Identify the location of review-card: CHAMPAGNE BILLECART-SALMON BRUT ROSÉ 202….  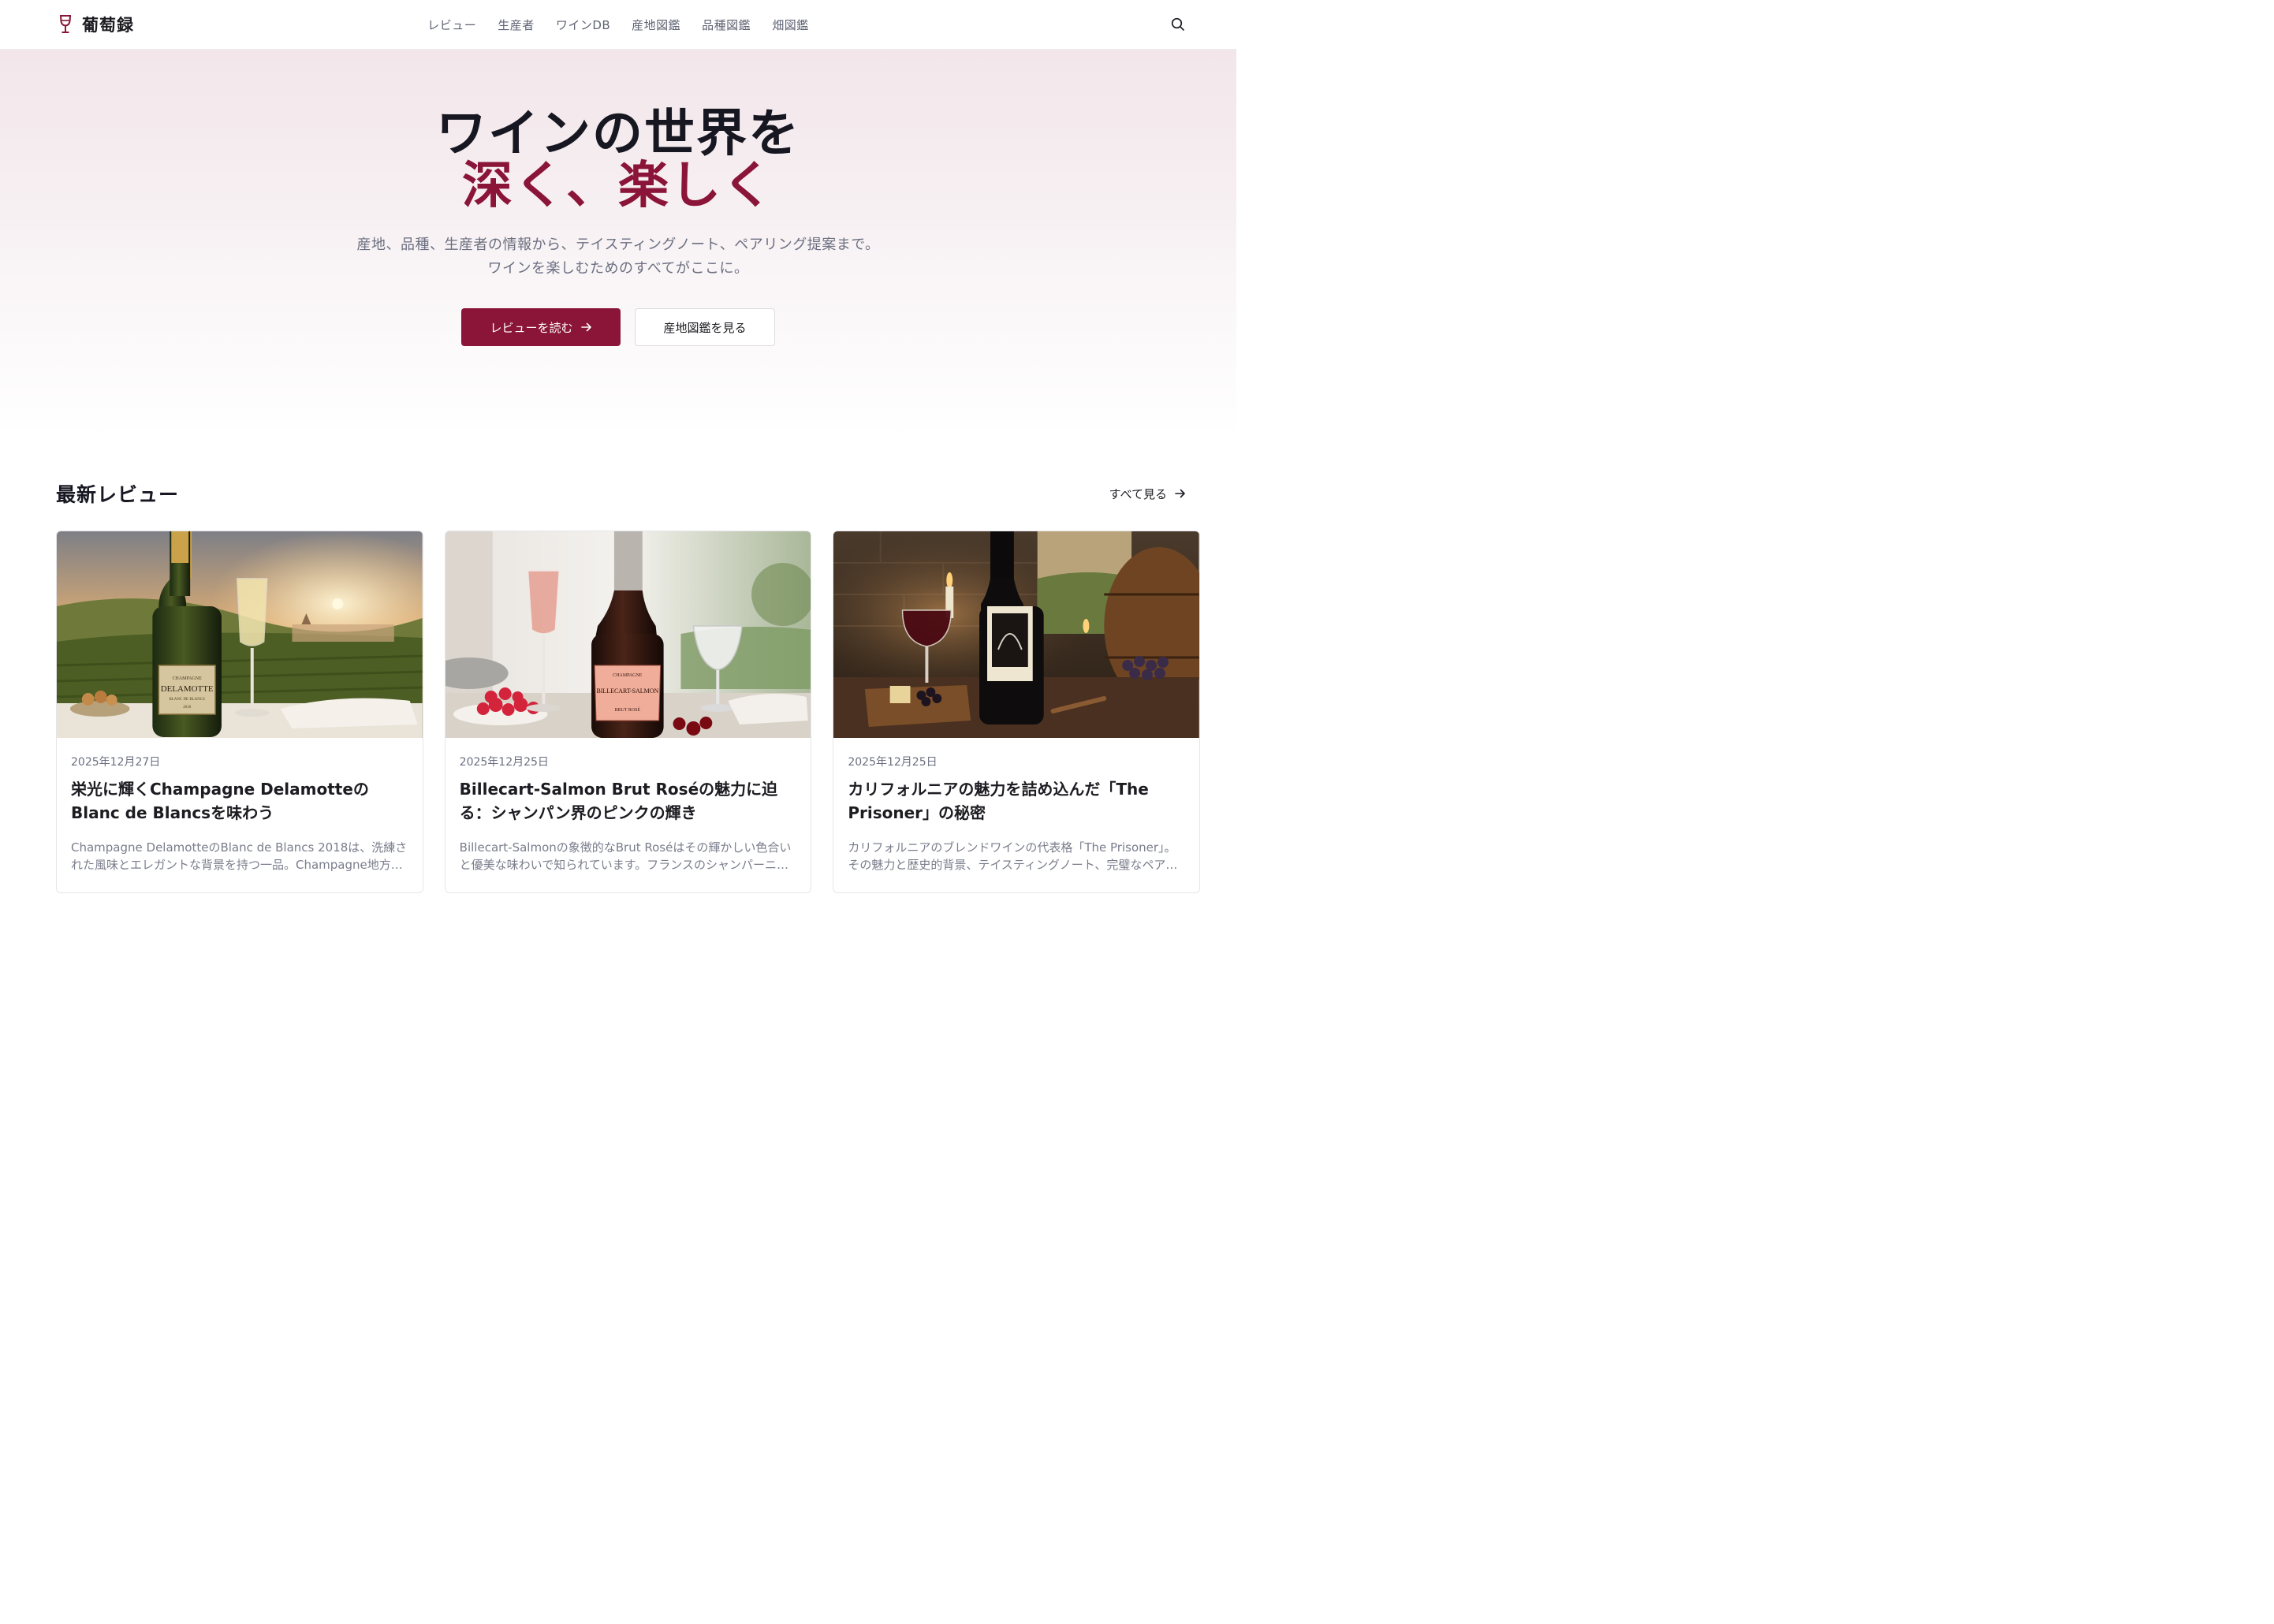
(628, 712).